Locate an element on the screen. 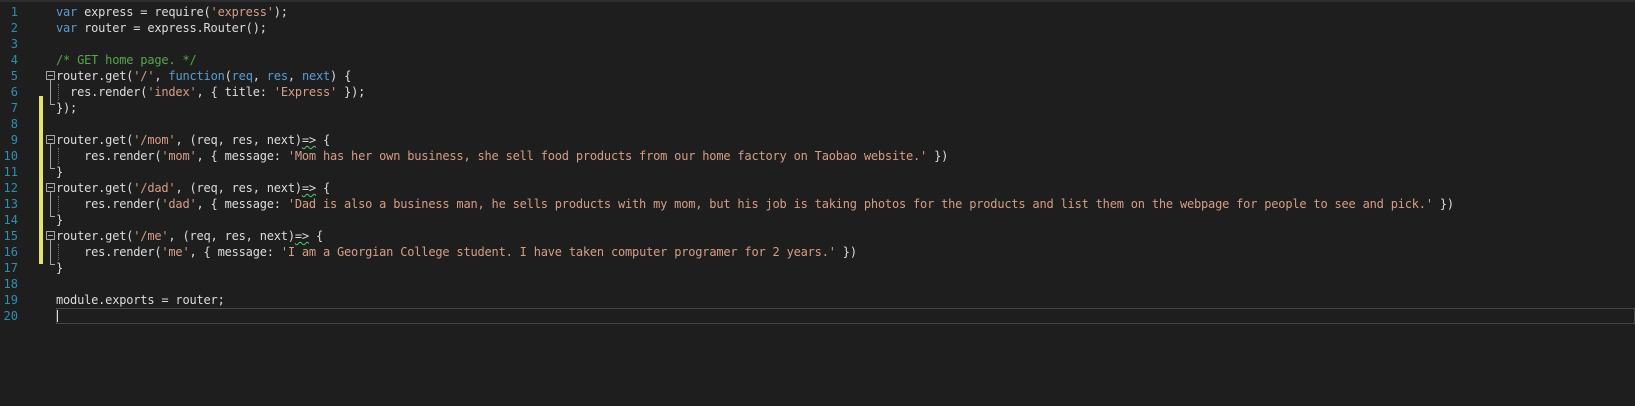  code-text: var router = express.Router(); is located at coordinates (161, 28).